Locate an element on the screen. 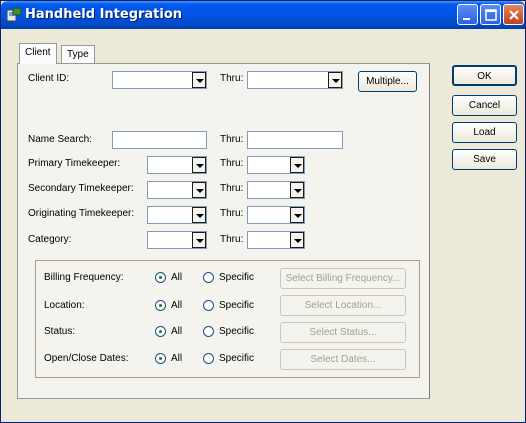  name-search-thru-label: Thru: is located at coordinates (232, 139).